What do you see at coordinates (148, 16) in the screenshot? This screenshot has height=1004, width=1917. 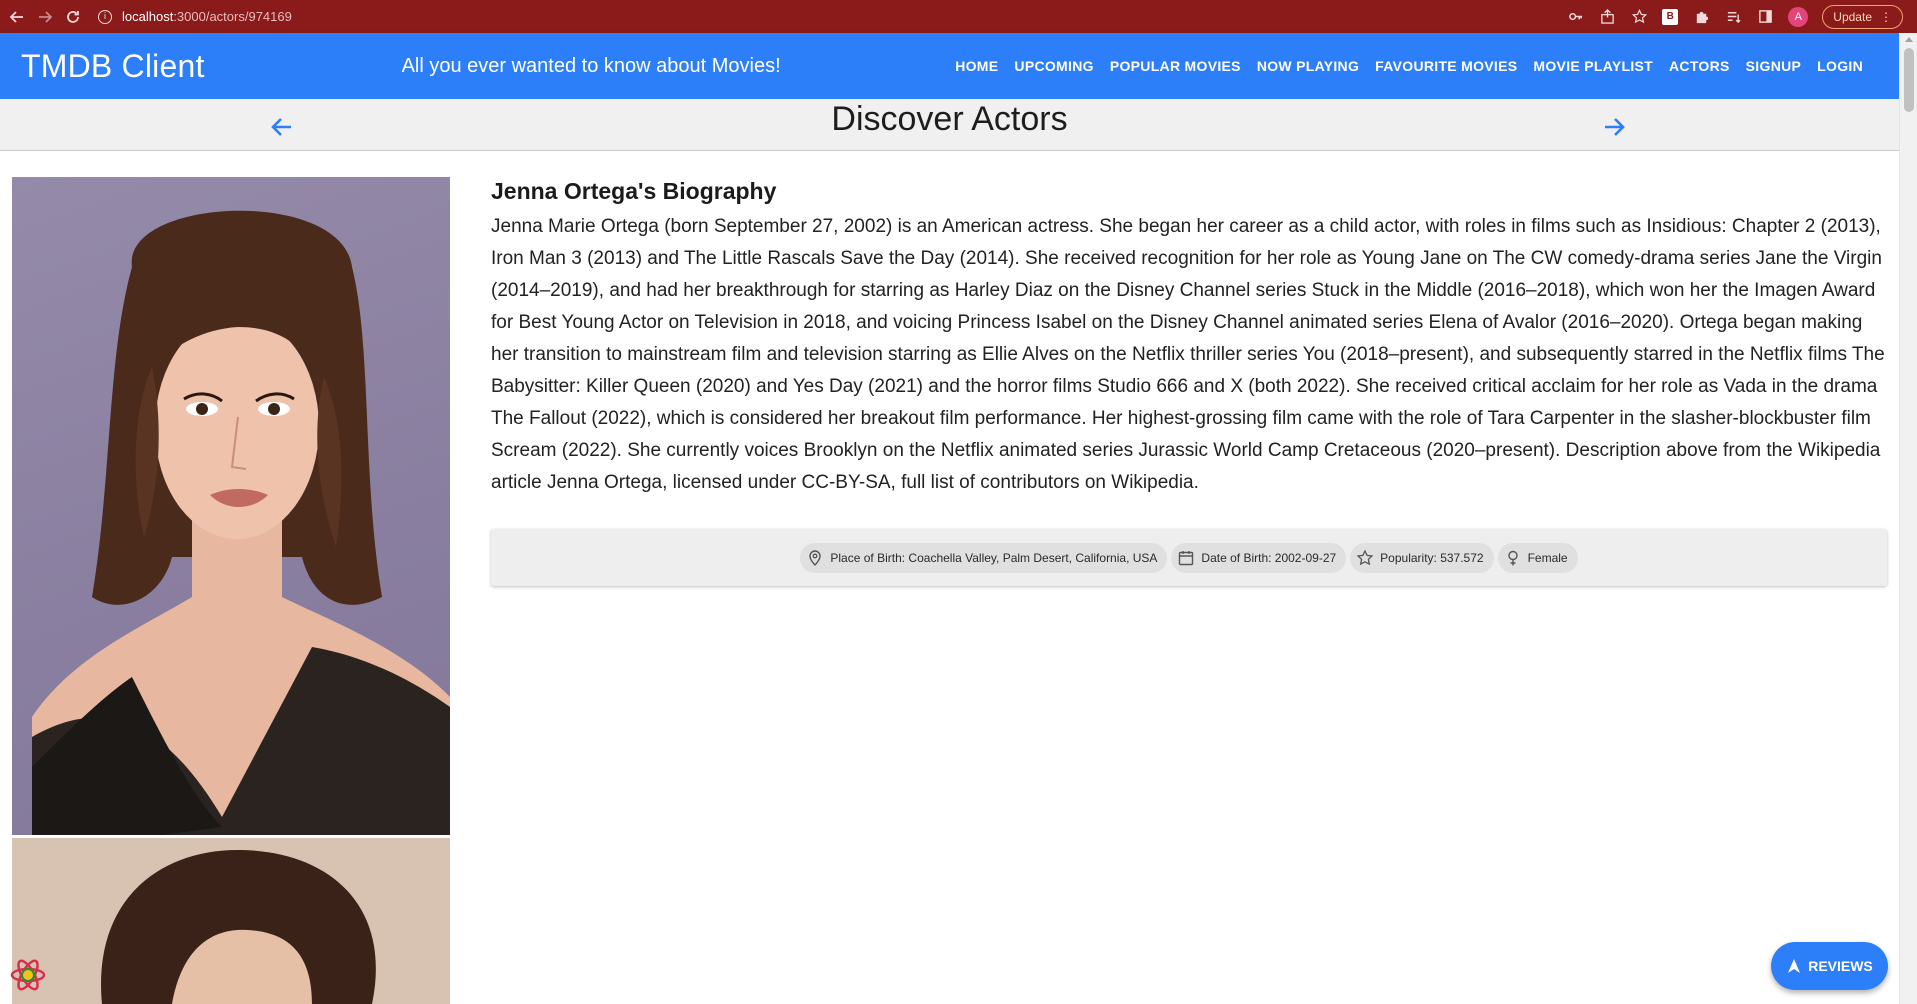 I see `url-host: localhost` at bounding box center [148, 16].